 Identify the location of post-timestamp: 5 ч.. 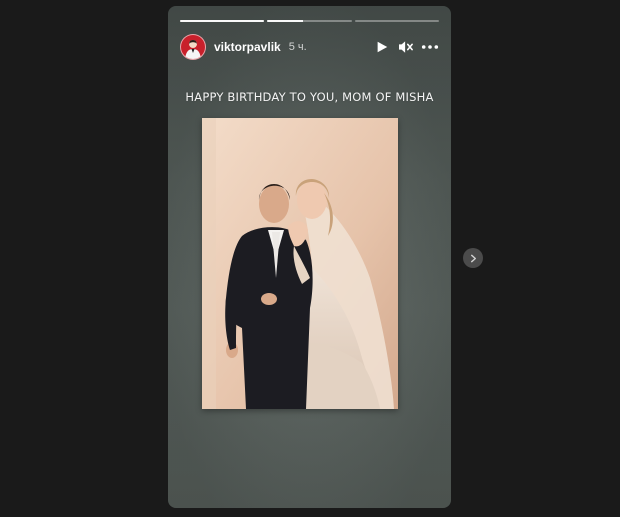
(297, 47).